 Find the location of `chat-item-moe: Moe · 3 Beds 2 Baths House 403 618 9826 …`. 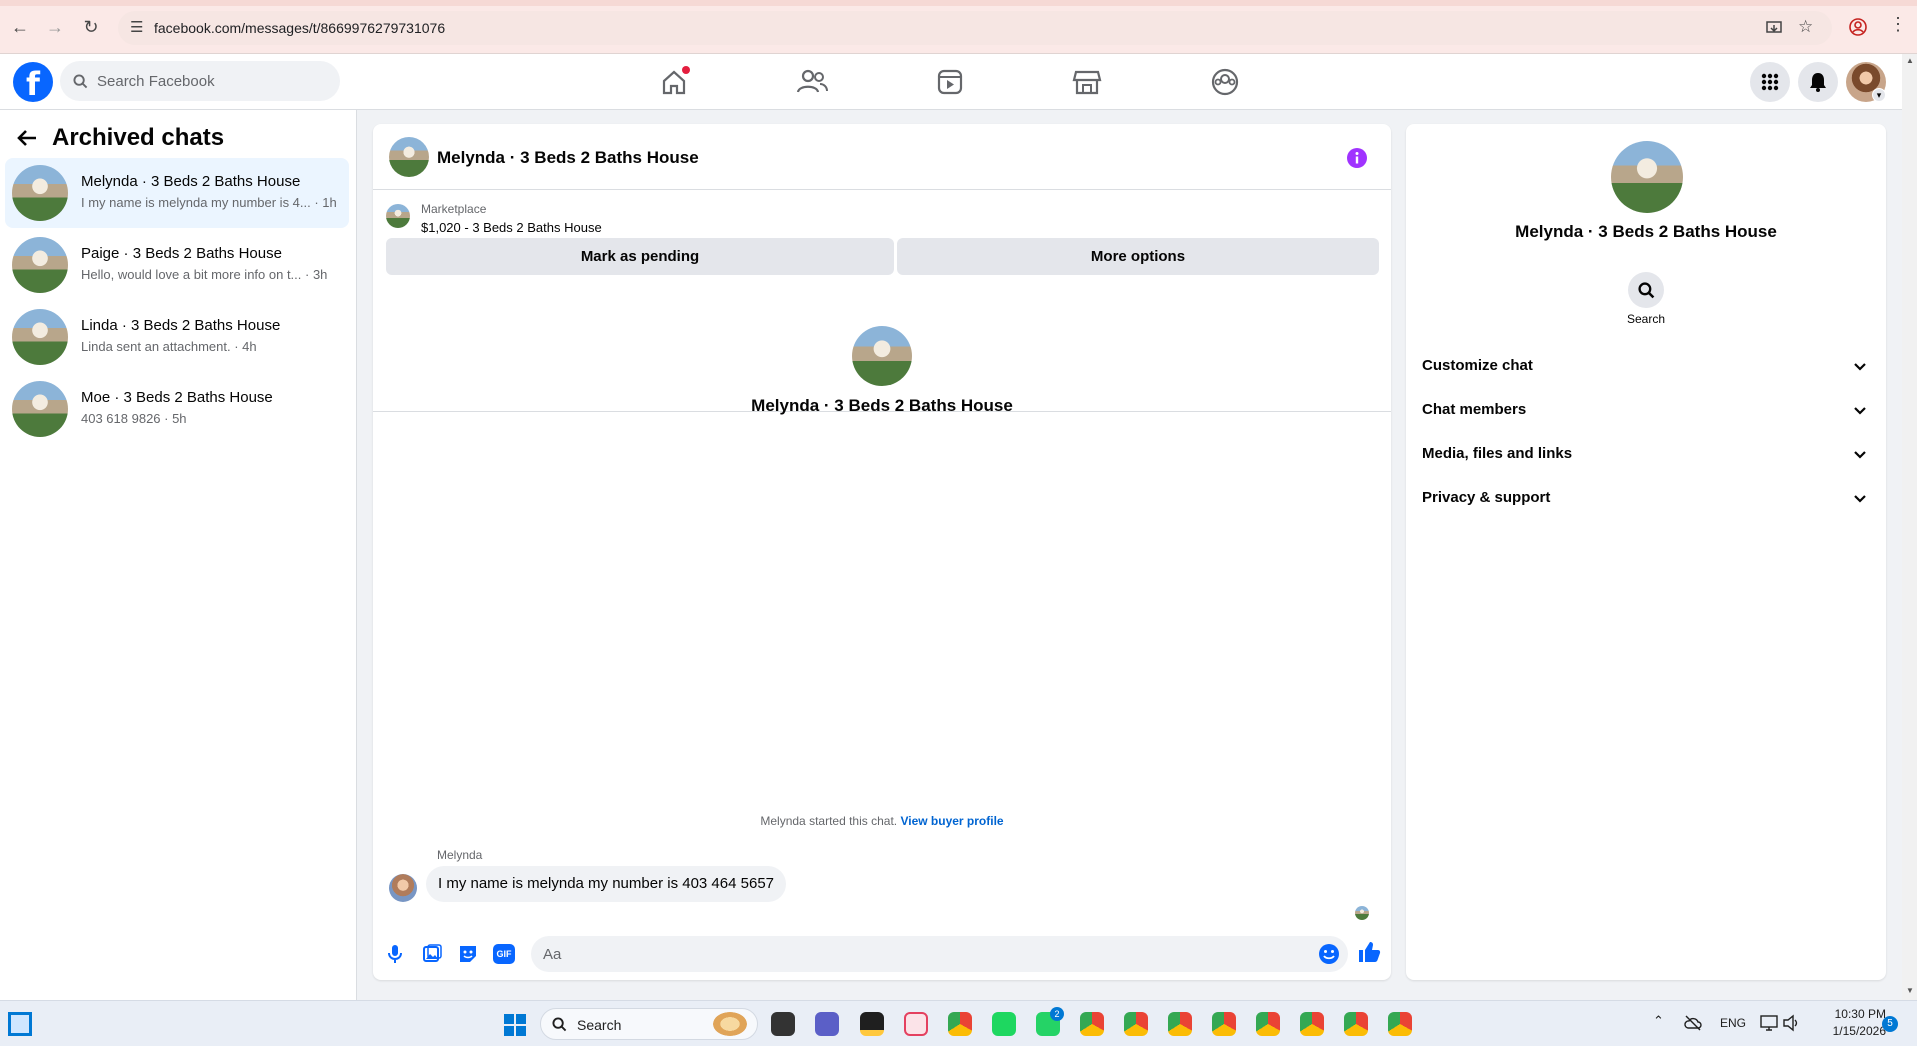

chat-item-moe: Moe · 3 Beds 2 Baths House 403 618 9826 … is located at coordinates (177, 409).